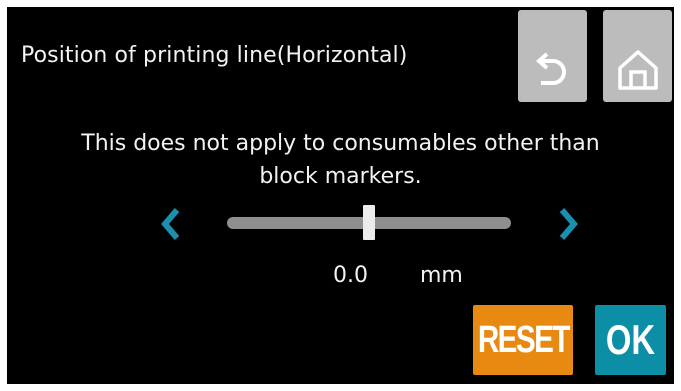  I want to click on chevron-right-icon, so click(568, 224).